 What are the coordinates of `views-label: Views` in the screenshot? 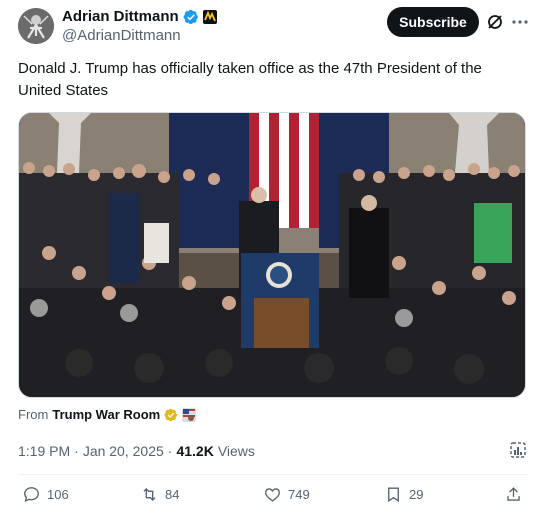 It's located at (236, 451).